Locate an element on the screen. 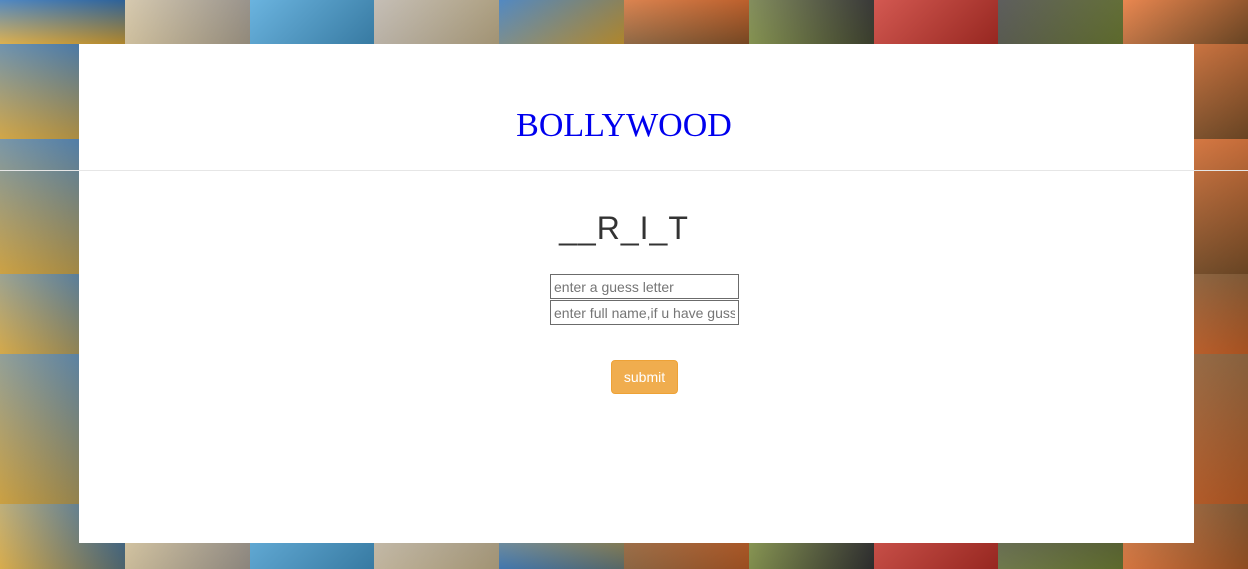 The width and height of the screenshot is (1248, 569). masked-word: __R_I_T is located at coordinates (624, 228).